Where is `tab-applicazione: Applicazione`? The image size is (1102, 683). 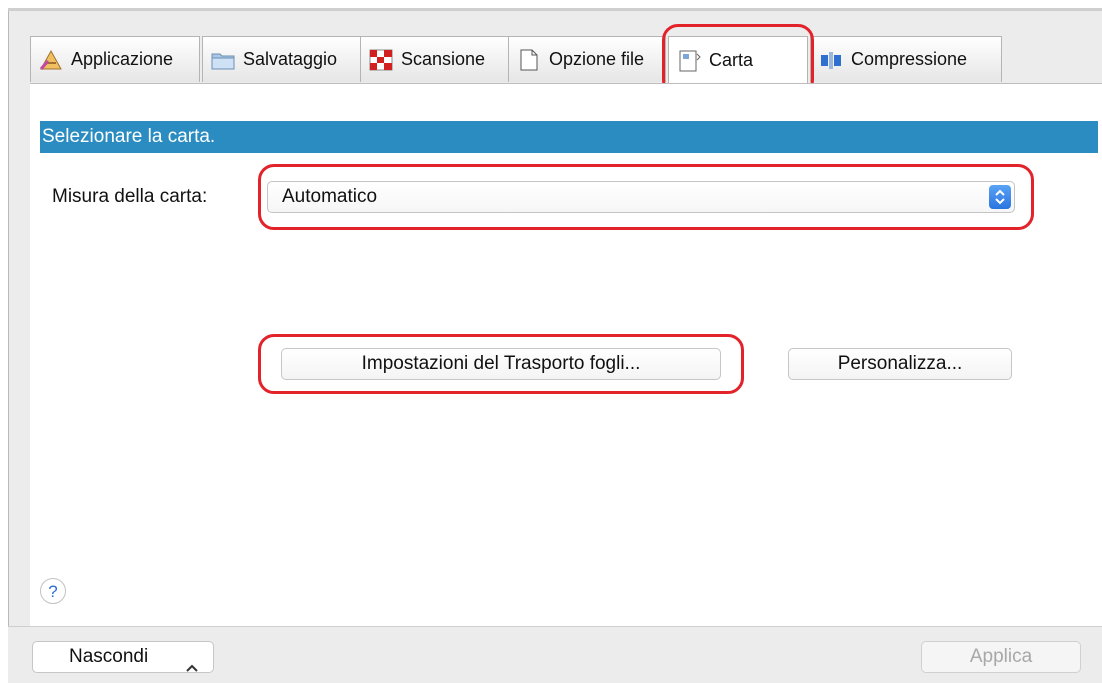 tab-applicazione: Applicazione is located at coordinates (115, 59).